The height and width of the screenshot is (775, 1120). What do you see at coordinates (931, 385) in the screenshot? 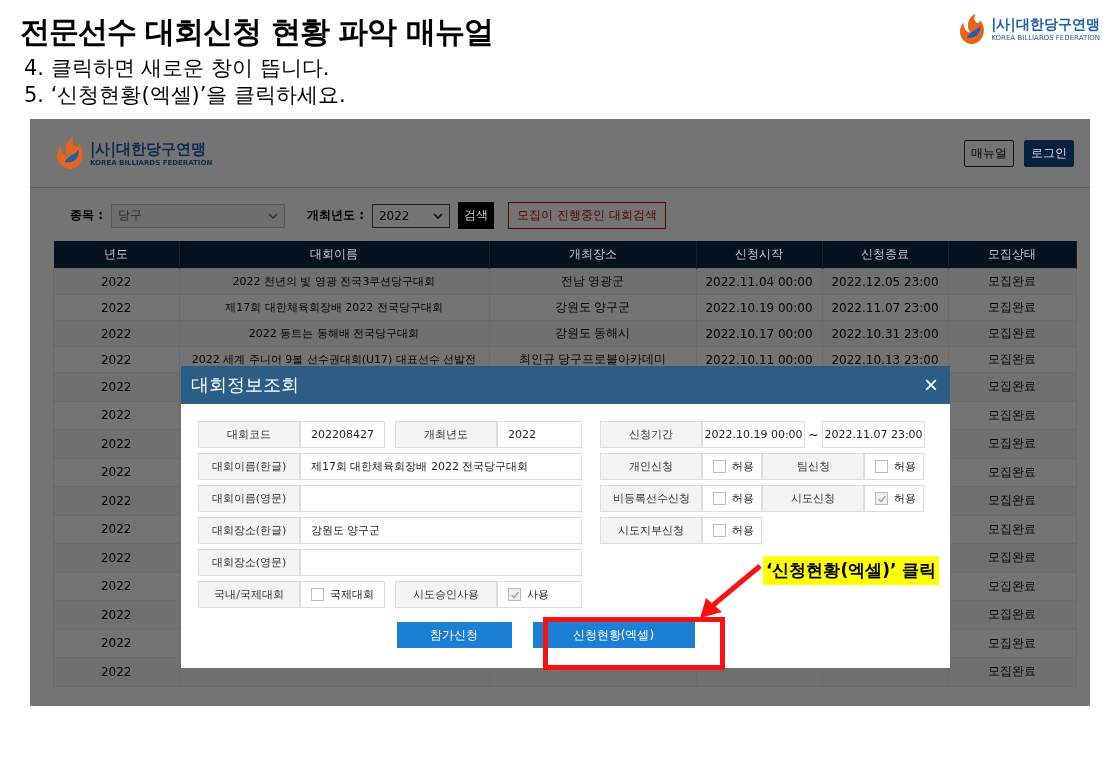
I see `close-button: ×` at bounding box center [931, 385].